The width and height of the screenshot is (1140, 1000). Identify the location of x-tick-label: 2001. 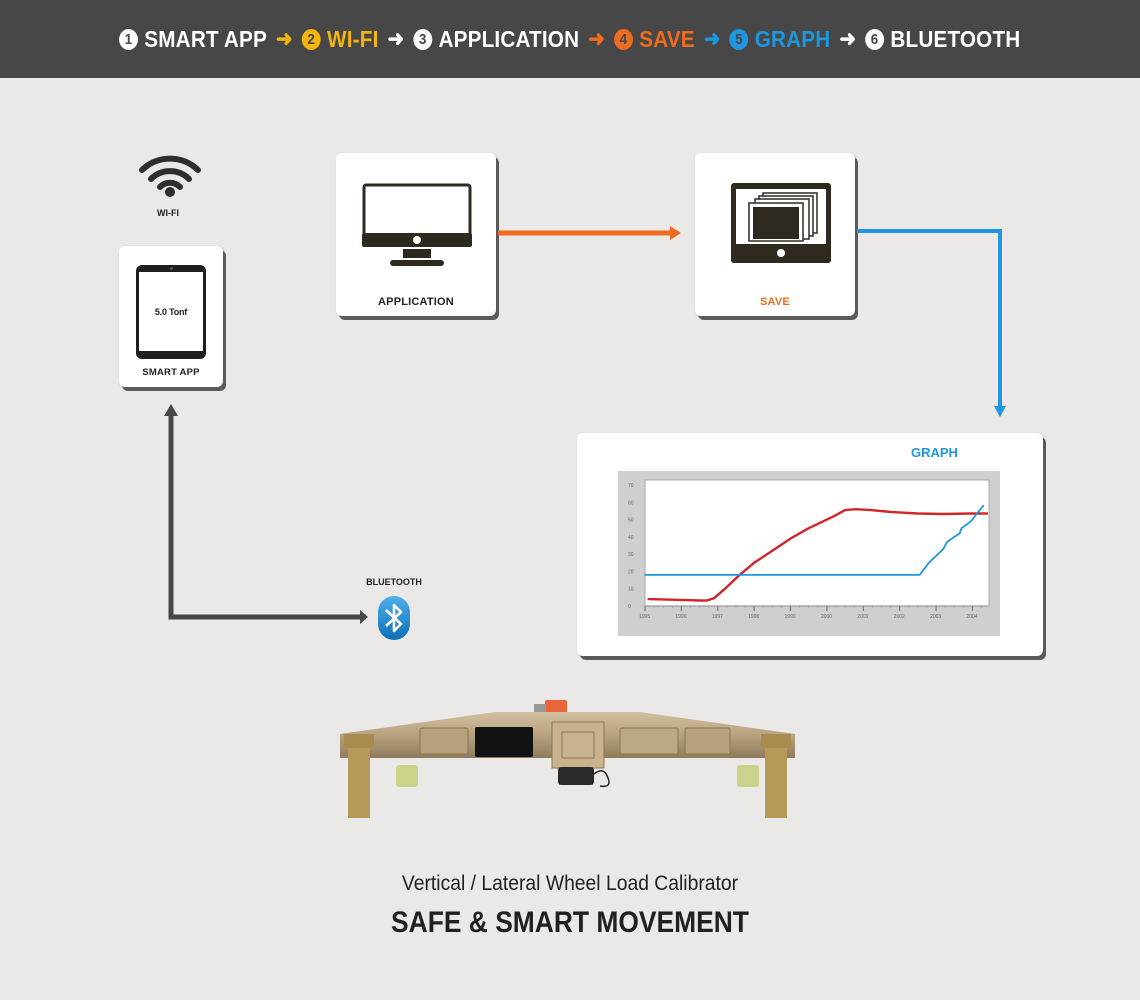
(862, 617).